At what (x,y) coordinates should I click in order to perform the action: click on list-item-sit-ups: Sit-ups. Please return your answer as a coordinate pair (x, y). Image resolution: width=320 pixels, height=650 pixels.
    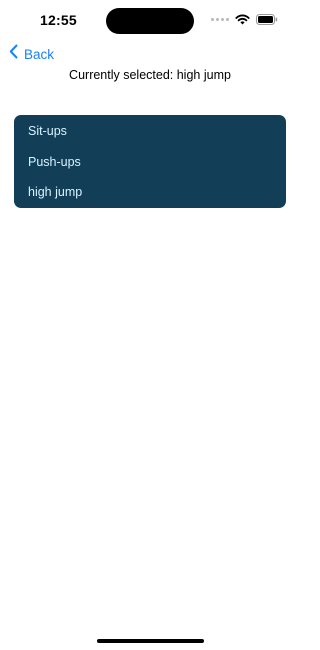
    Looking at the image, I should click on (150, 131).